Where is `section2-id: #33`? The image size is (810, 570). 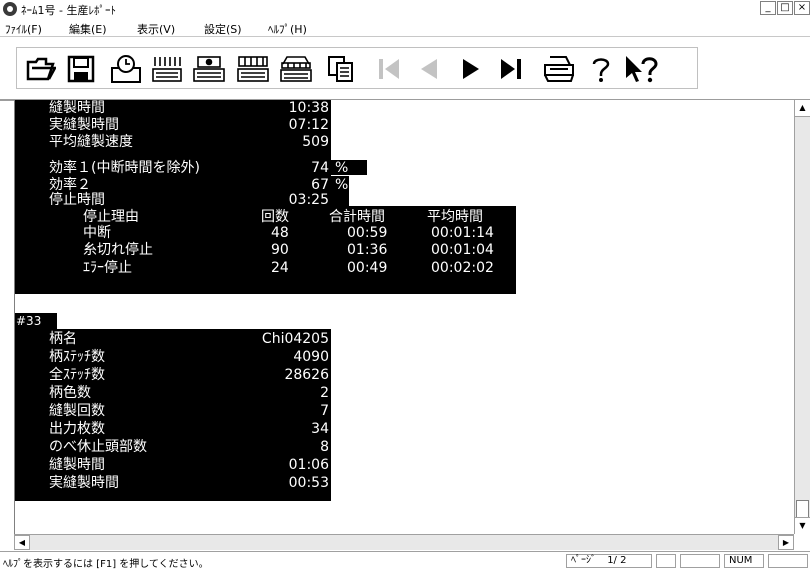 section2-id: #33 is located at coordinates (29, 321).